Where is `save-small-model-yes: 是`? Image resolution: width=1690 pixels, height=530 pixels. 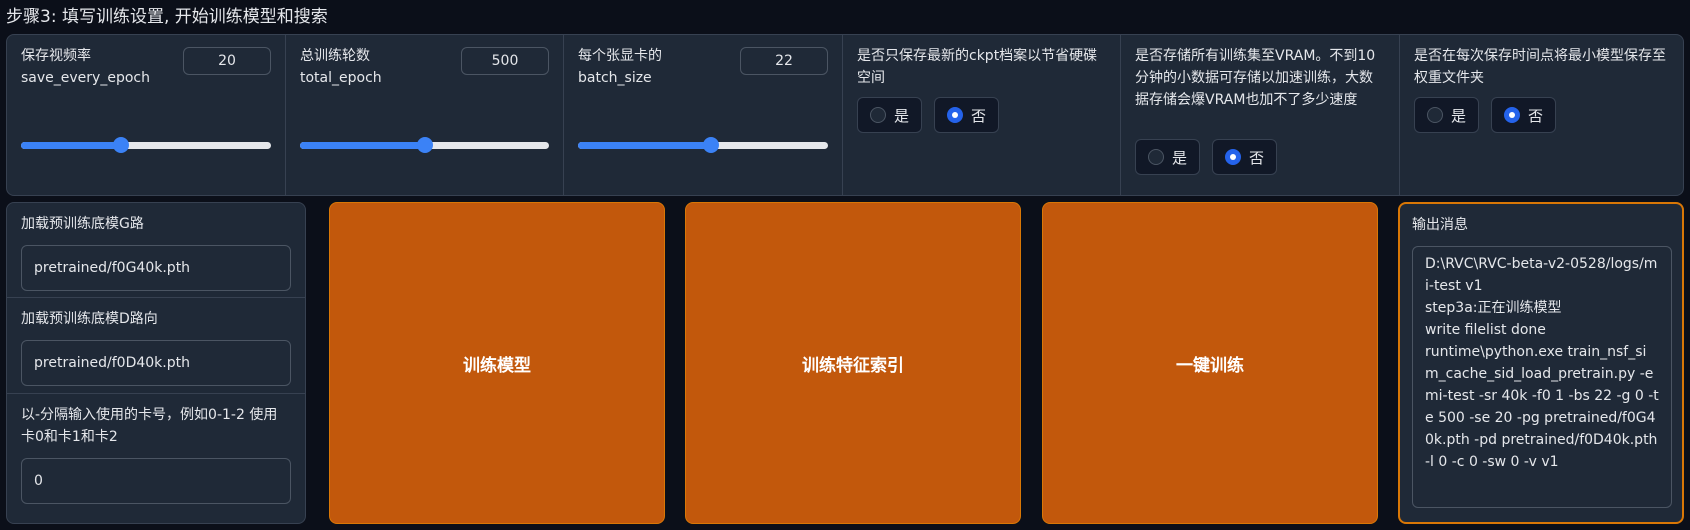
save-small-model-yes: 是 is located at coordinates (1447, 115).